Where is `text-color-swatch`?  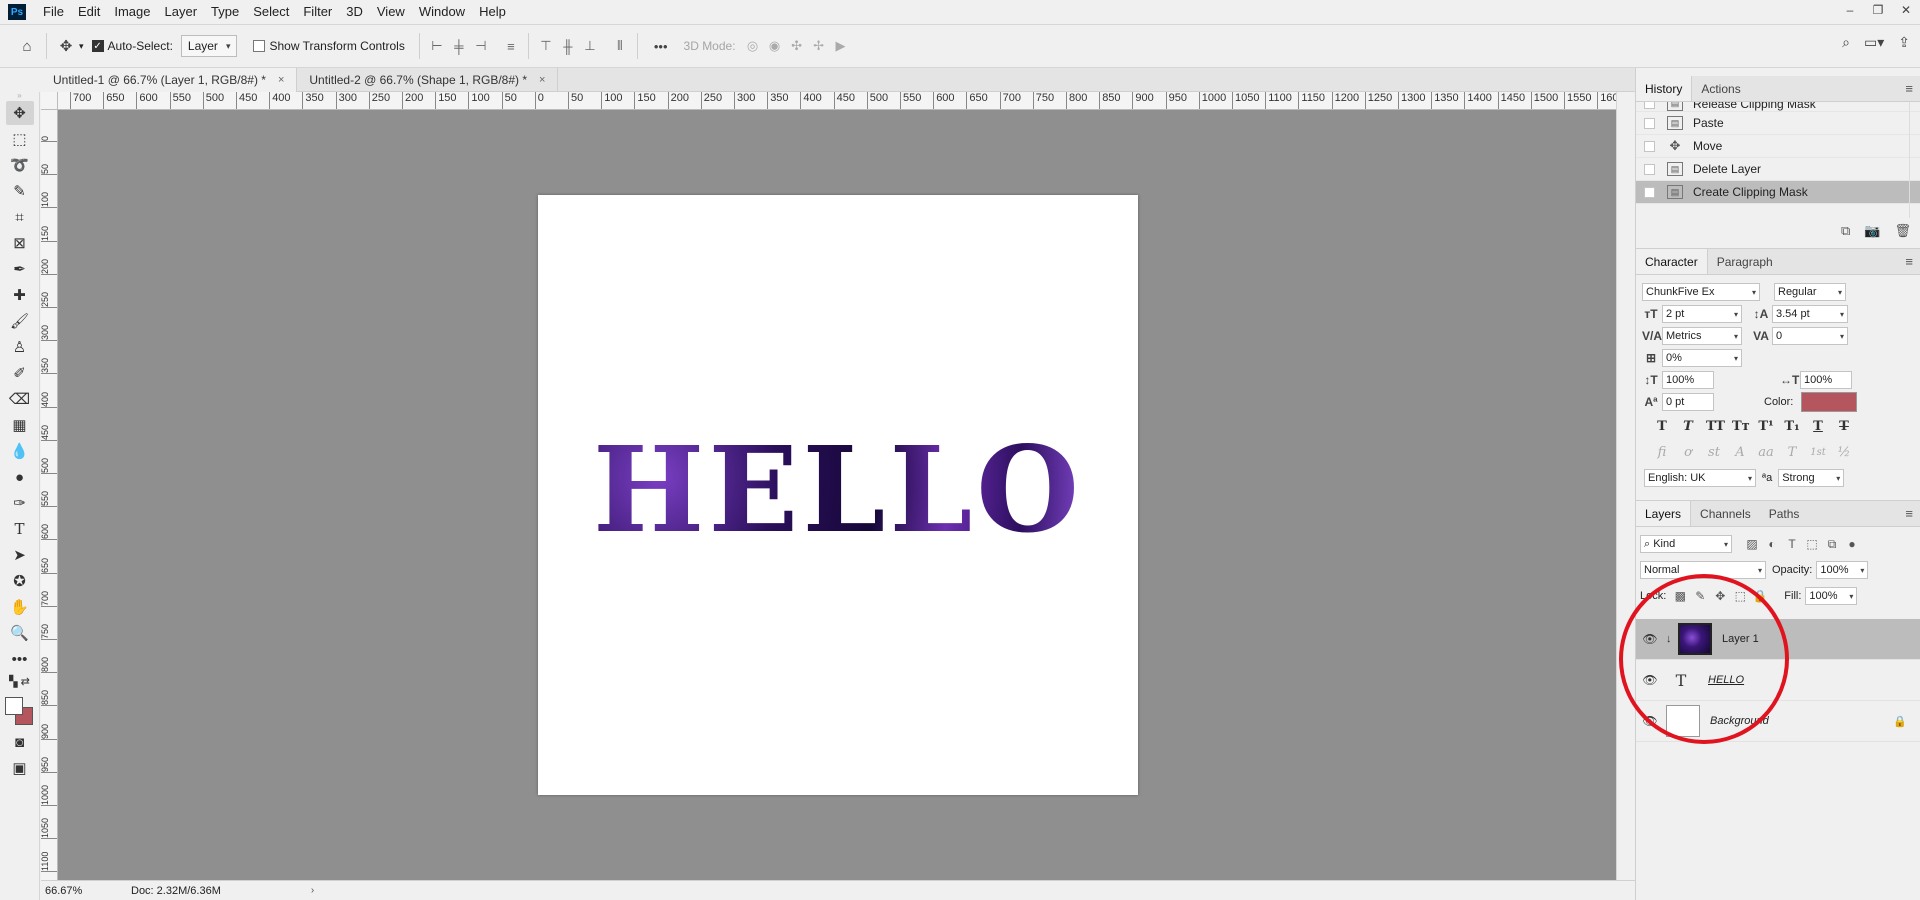 text-color-swatch is located at coordinates (1829, 402).